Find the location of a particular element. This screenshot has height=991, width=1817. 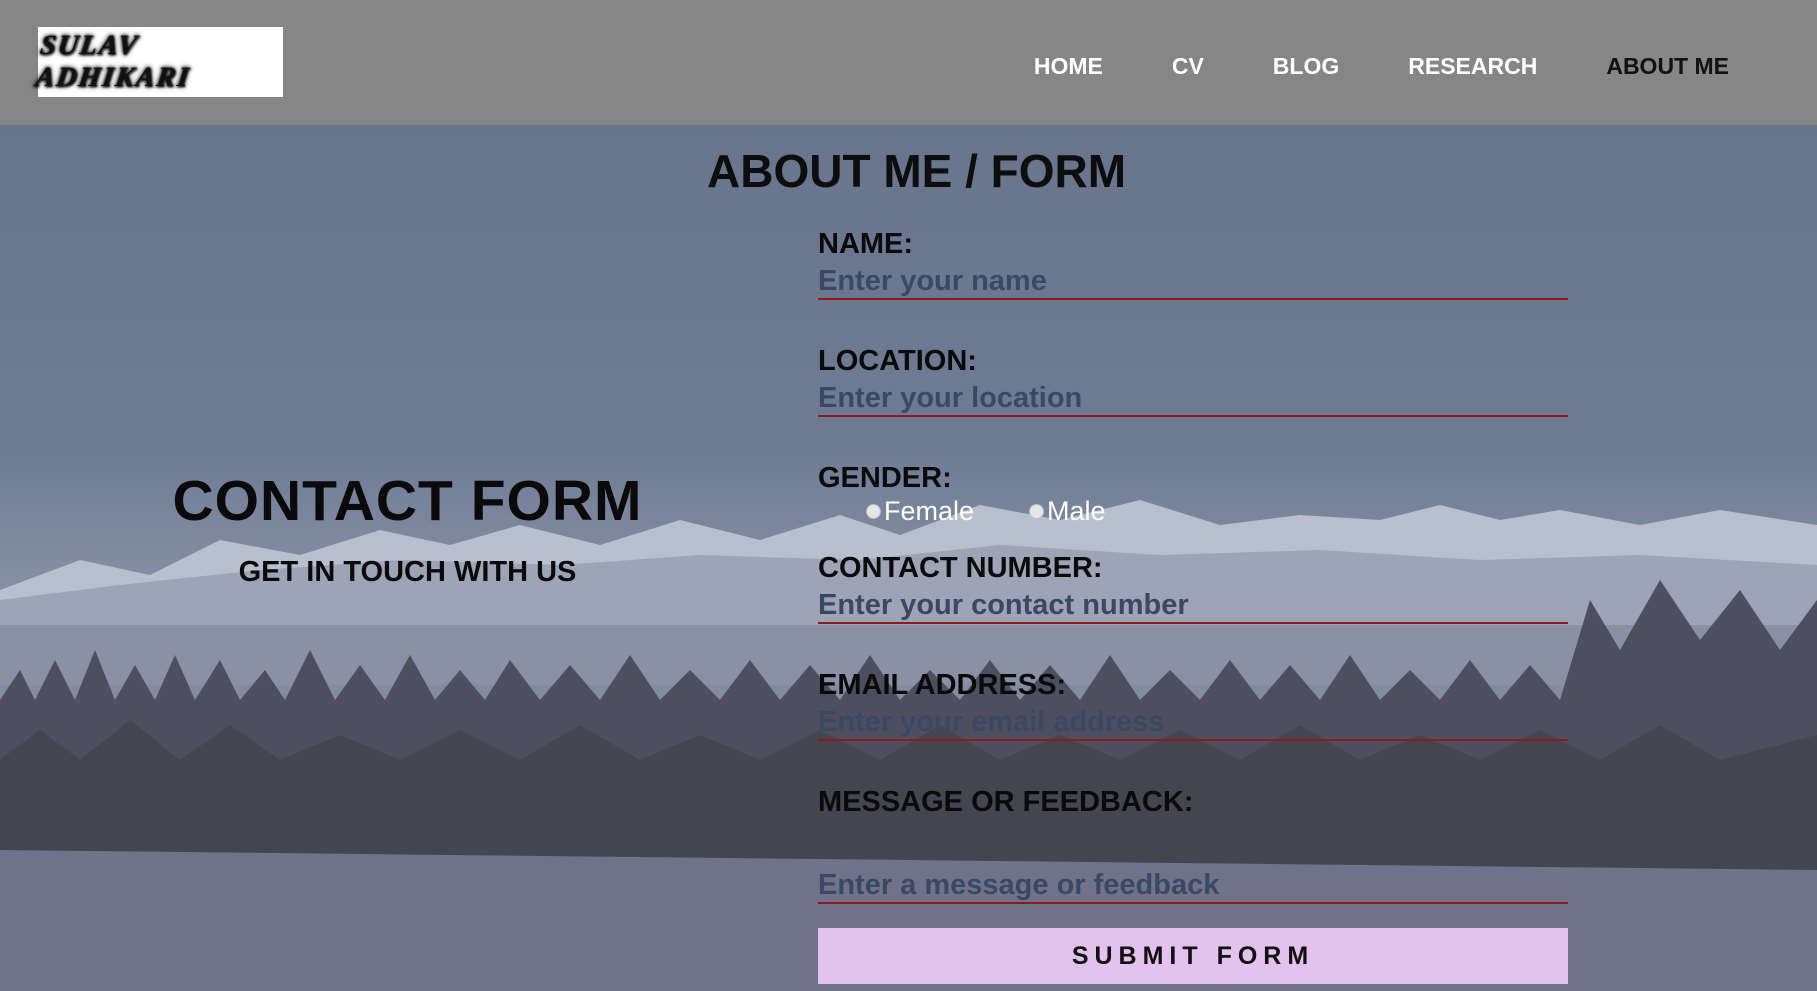

email-input is located at coordinates (1193, 723).